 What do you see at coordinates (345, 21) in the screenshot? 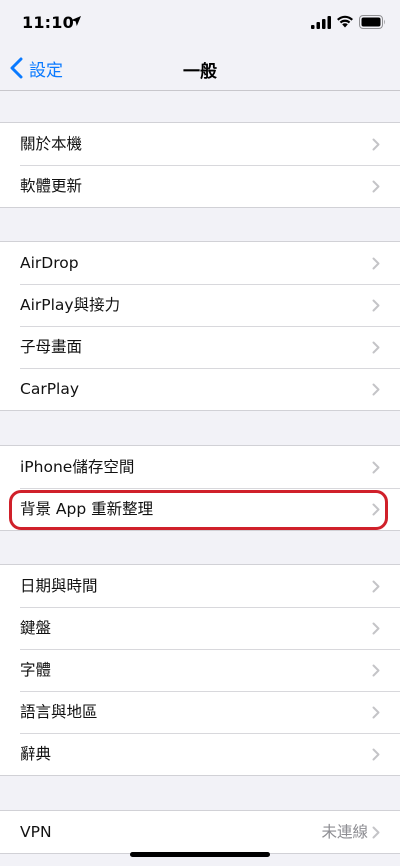
I see `wifi-icon` at bounding box center [345, 21].